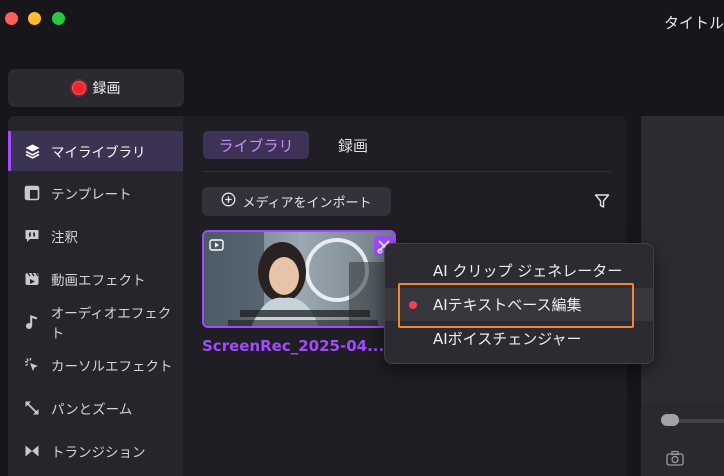 The image size is (724, 476). Describe the element at coordinates (78, 88) in the screenshot. I see `record-icon` at that location.